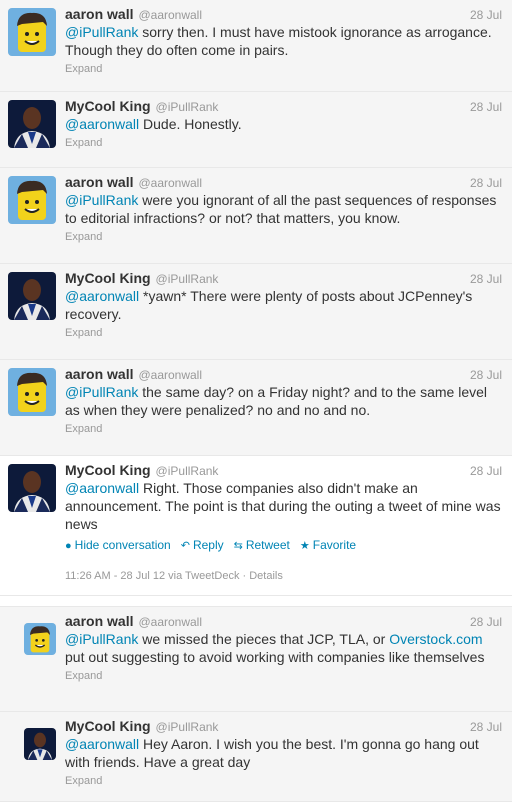 The width and height of the screenshot is (512, 802). What do you see at coordinates (264, 639) in the screenshot?
I see `tweet-body: we missed the pieces that JCP, TLA, or` at bounding box center [264, 639].